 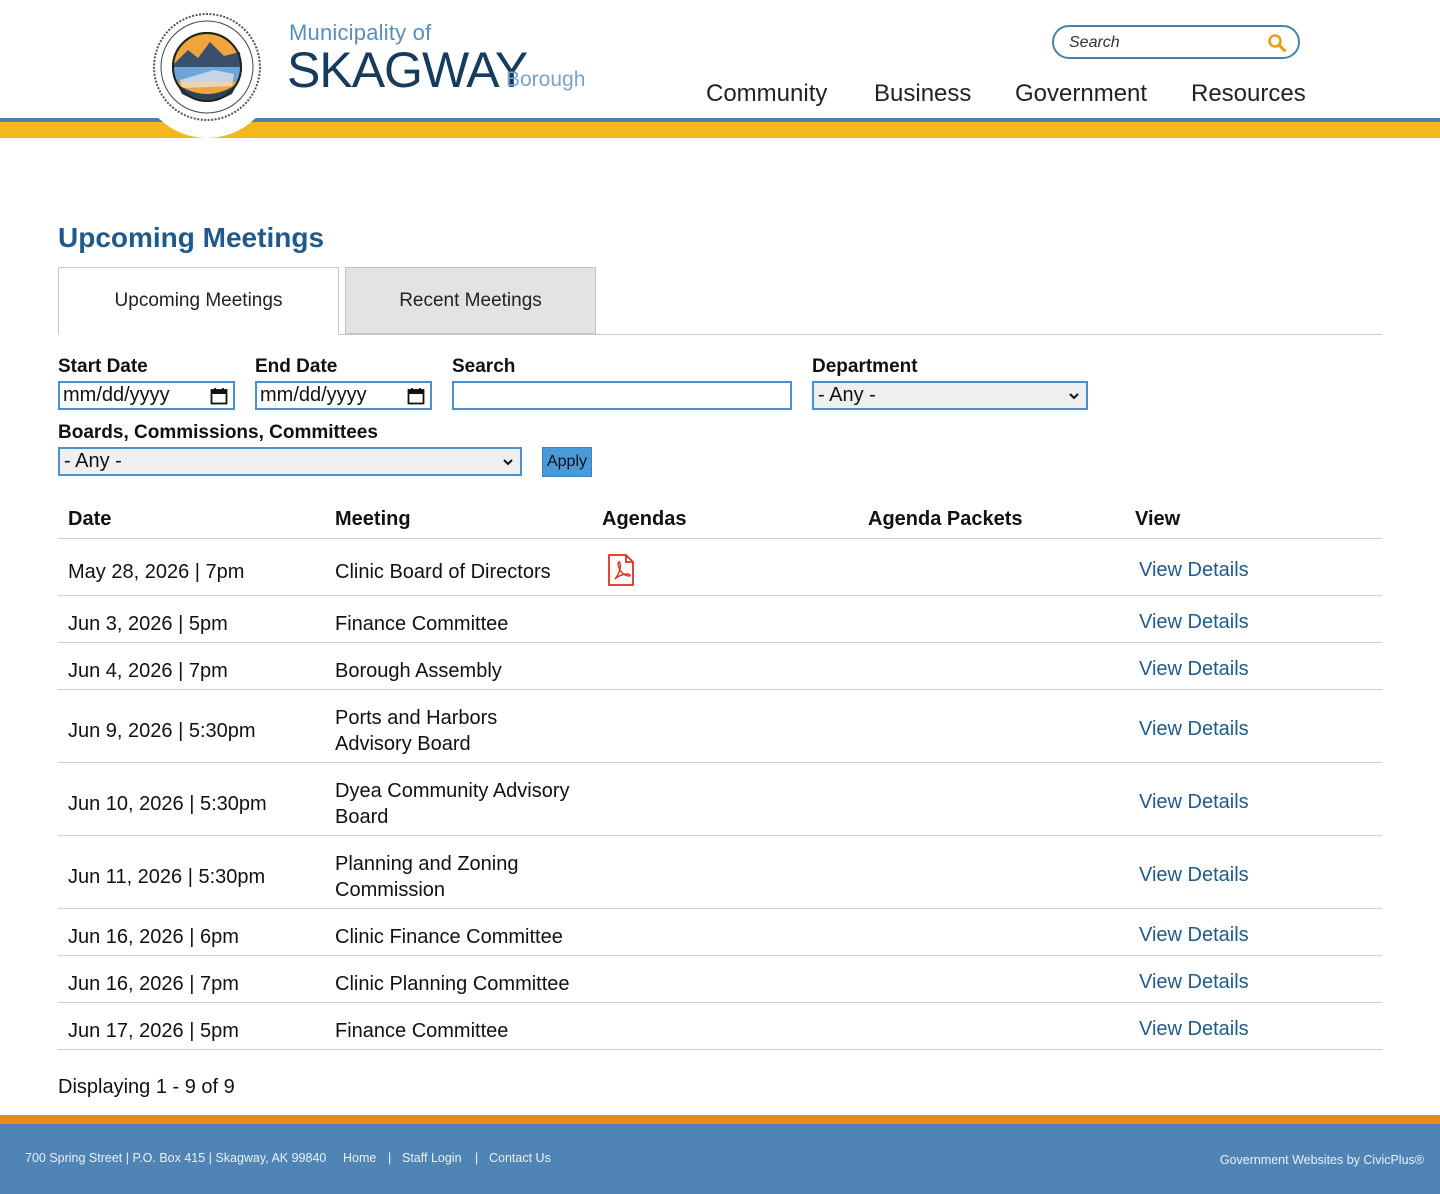 What do you see at coordinates (1158, 519) in the screenshot?
I see `column-header-view: View` at bounding box center [1158, 519].